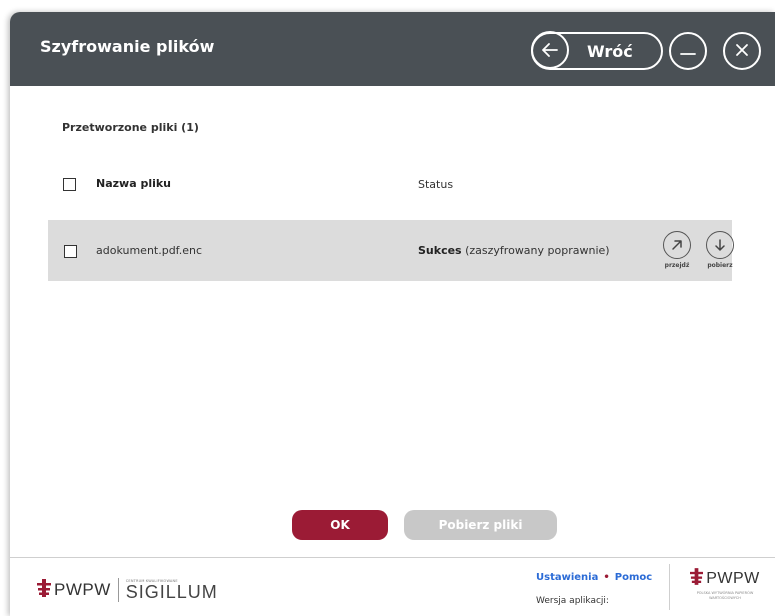 This screenshot has height=616, width=775. What do you see at coordinates (480, 525) in the screenshot?
I see `download-all-button: Pobierz pliki` at bounding box center [480, 525].